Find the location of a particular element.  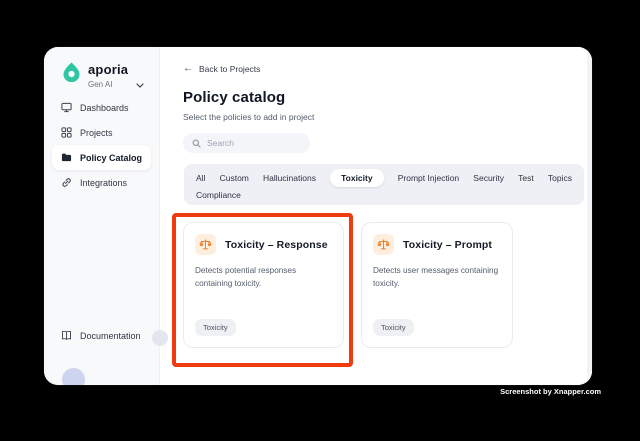

sidebar-item-integrations: Integrations is located at coordinates (101, 182).